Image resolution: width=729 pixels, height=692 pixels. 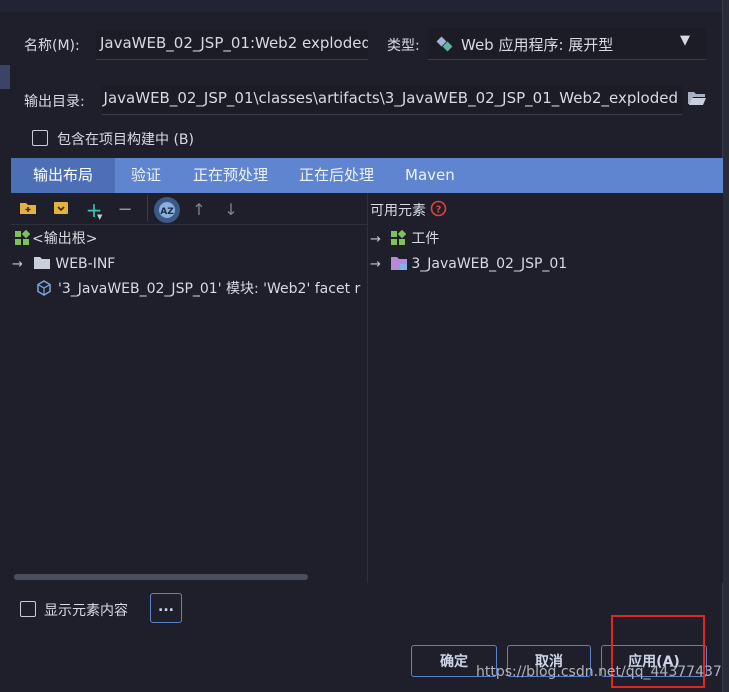 What do you see at coordinates (399, 263) in the screenshot?
I see `module-folder-icon` at bounding box center [399, 263].